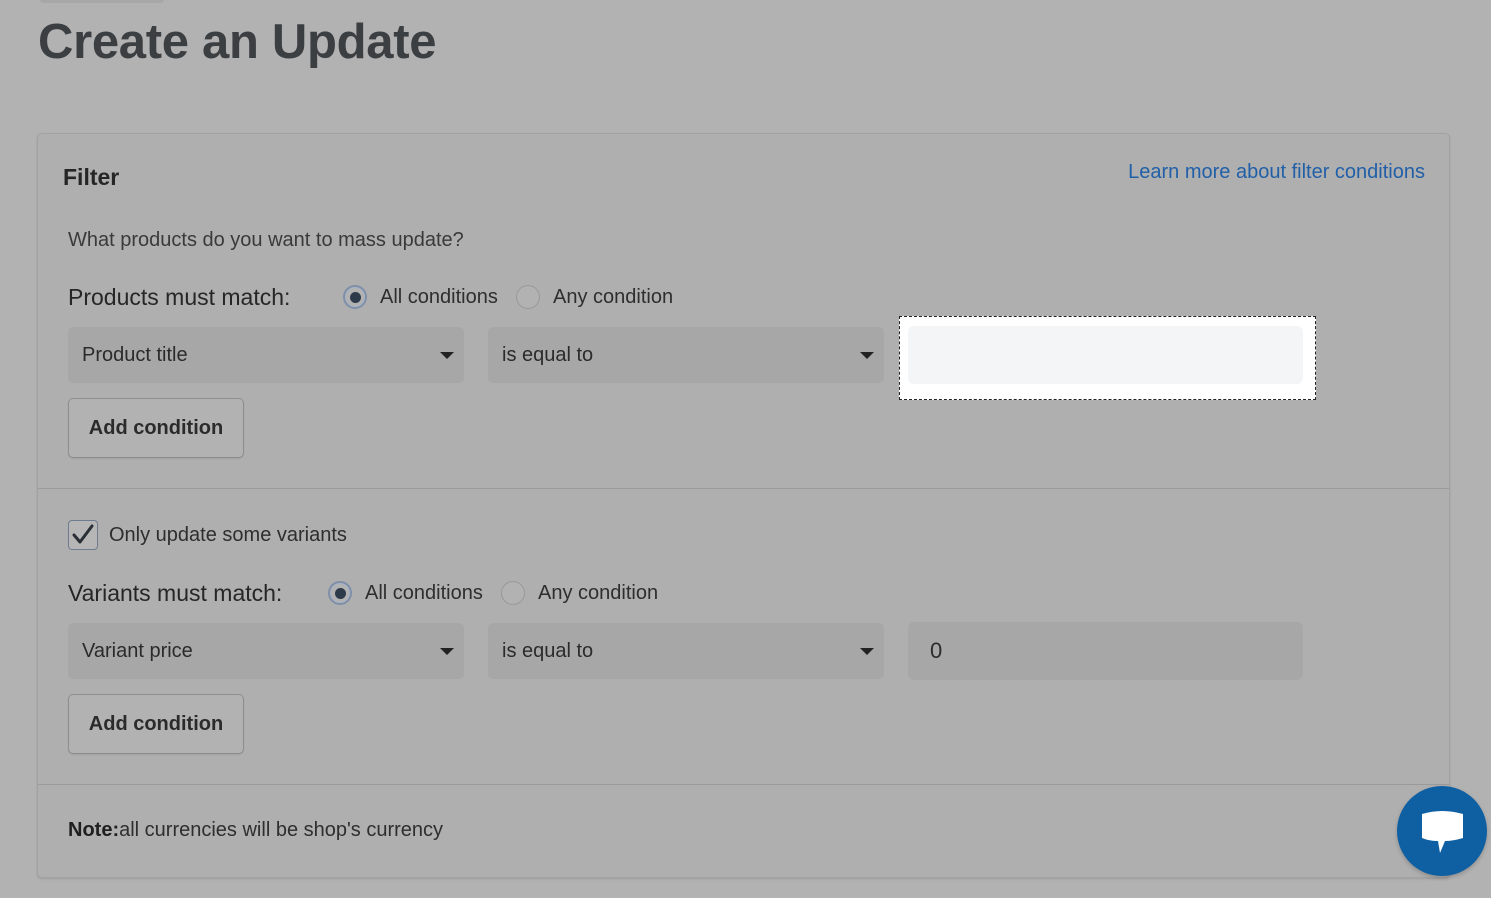 The height and width of the screenshot is (898, 1491). What do you see at coordinates (266, 355) in the screenshot?
I see `products-field-select: Product title` at bounding box center [266, 355].